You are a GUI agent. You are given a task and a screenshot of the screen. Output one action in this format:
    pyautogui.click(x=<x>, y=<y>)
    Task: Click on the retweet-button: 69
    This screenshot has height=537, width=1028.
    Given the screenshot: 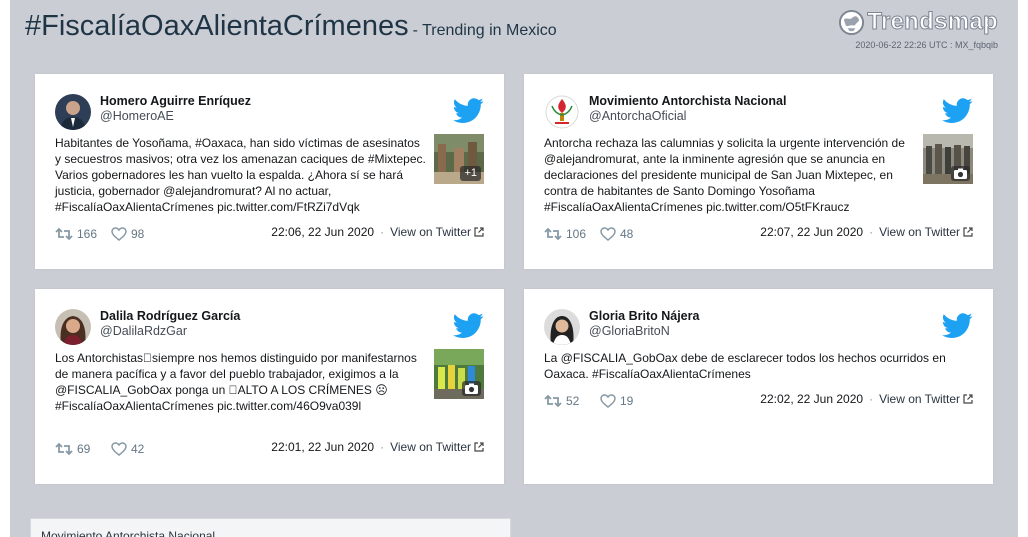 What is the action you would take?
    pyautogui.click(x=77, y=449)
    